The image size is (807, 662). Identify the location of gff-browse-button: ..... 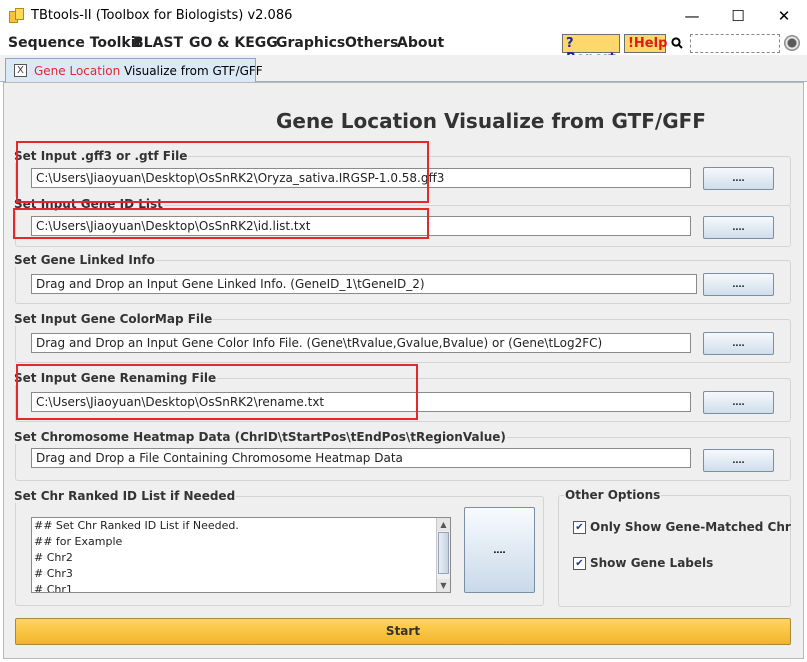
(738, 178).